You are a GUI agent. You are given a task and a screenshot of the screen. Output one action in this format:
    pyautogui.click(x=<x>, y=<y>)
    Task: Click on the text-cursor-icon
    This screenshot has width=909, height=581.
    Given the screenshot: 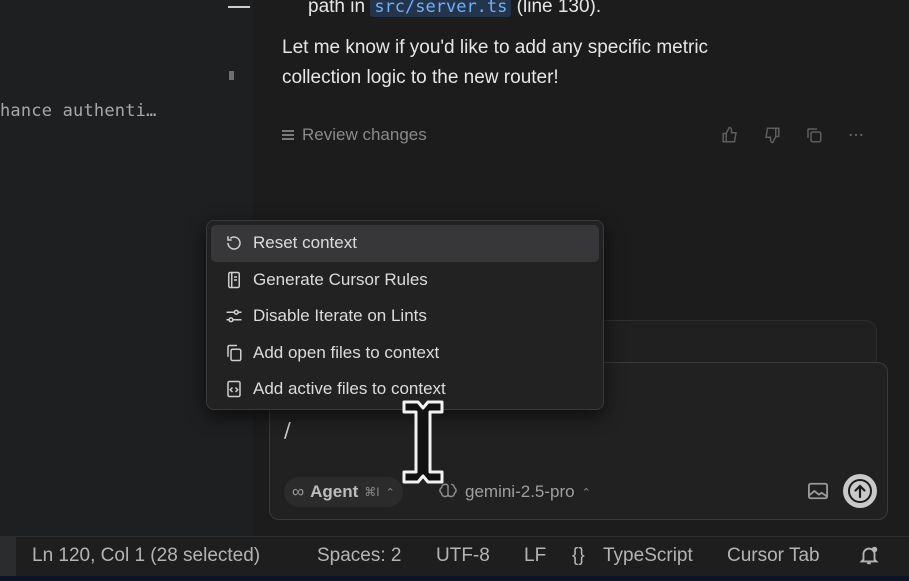 What is the action you would take?
    pyautogui.click(x=423, y=442)
    